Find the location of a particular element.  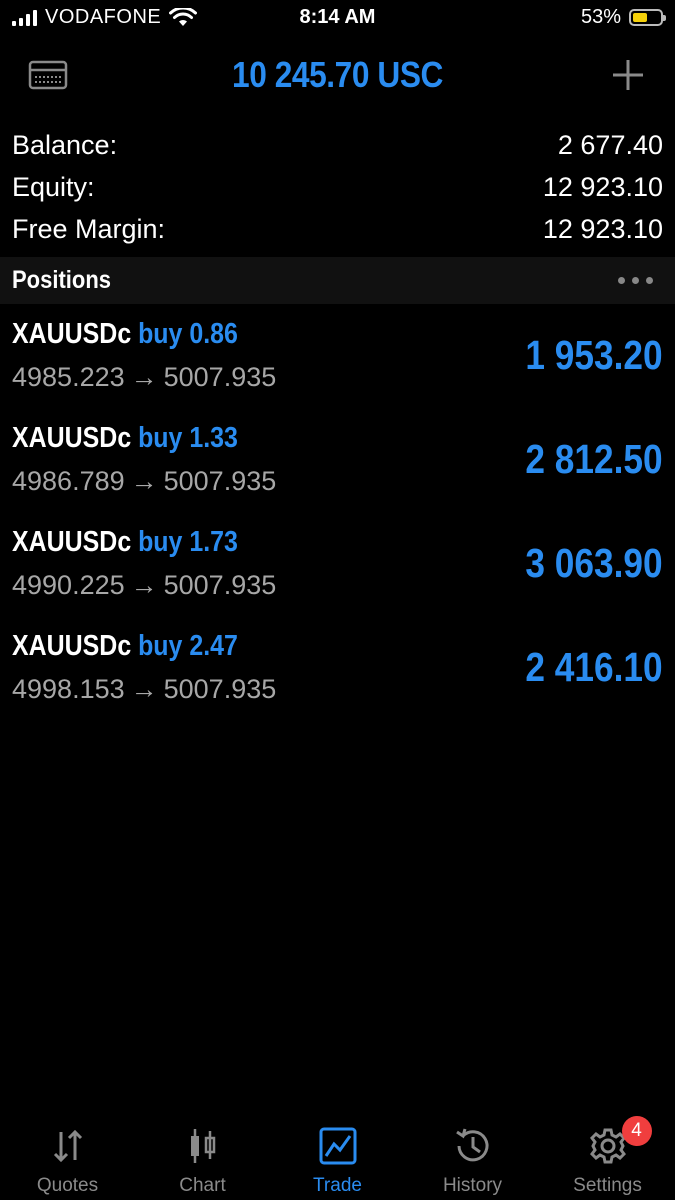

position-title: XAUUSDc buy 0.86 is located at coordinates (125, 334).